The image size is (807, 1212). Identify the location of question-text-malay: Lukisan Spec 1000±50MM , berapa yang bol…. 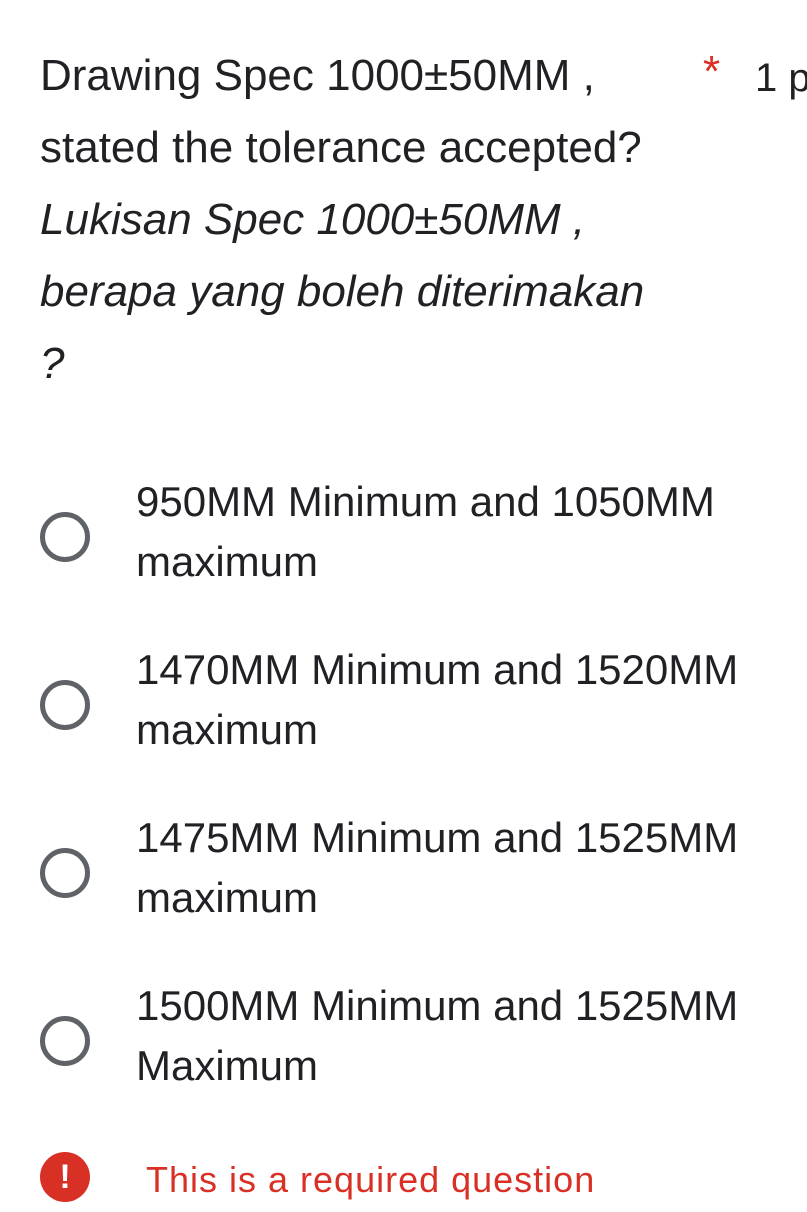
(342, 291).